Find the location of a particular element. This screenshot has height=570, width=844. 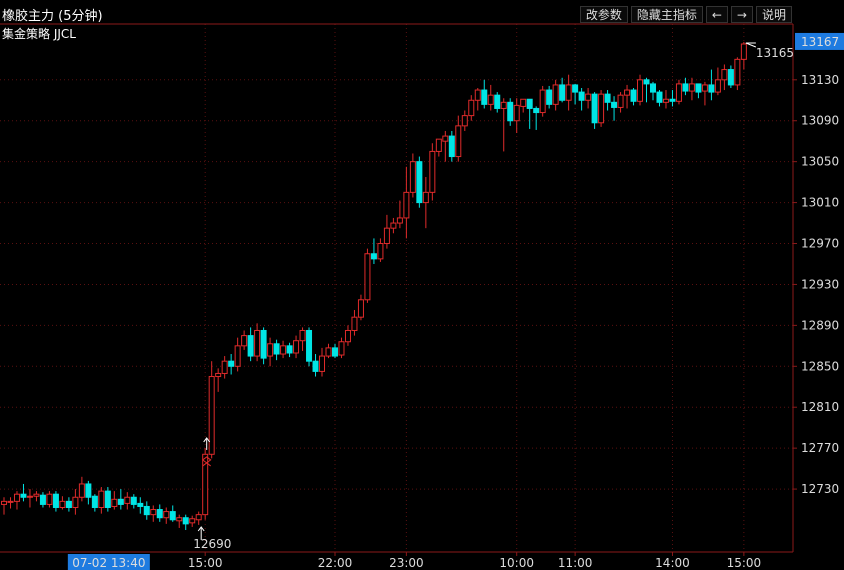

x-tick-label: 11:00 is located at coordinates (575, 563).